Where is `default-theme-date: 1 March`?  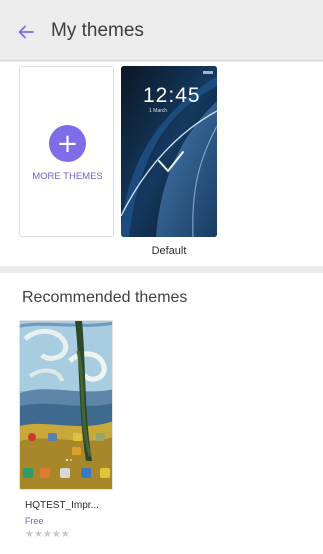
default-theme-date: 1 March is located at coordinates (158, 111).